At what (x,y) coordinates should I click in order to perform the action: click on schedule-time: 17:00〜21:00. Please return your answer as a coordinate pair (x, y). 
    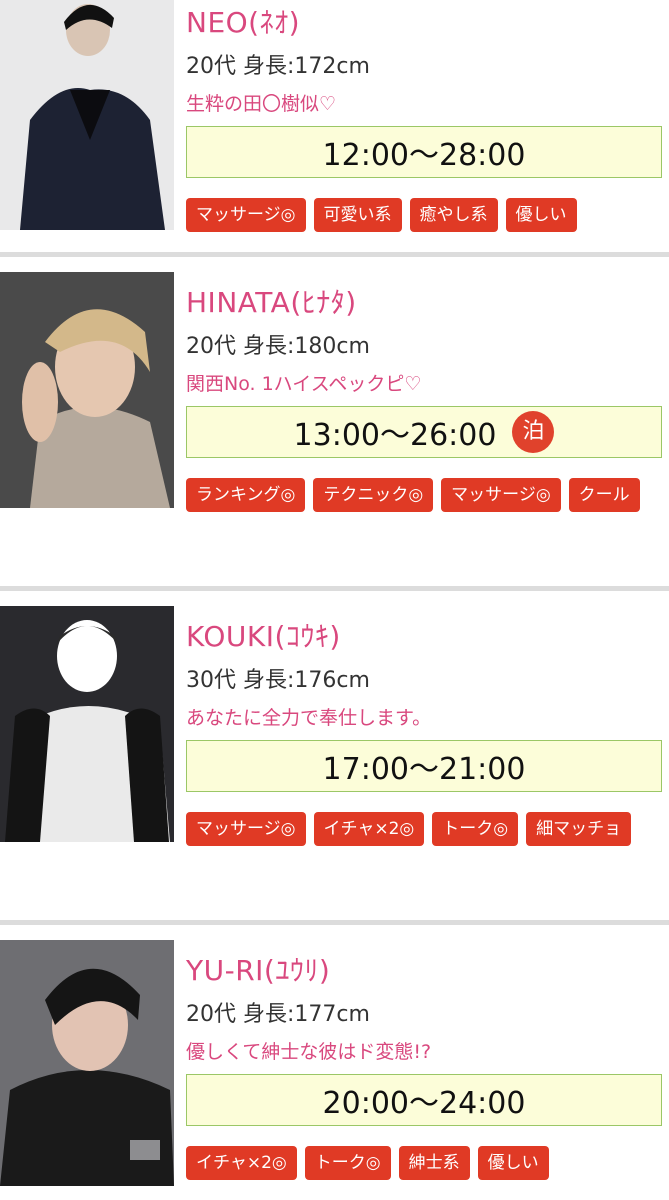
    Looking at the image, I should click on (424, 769).